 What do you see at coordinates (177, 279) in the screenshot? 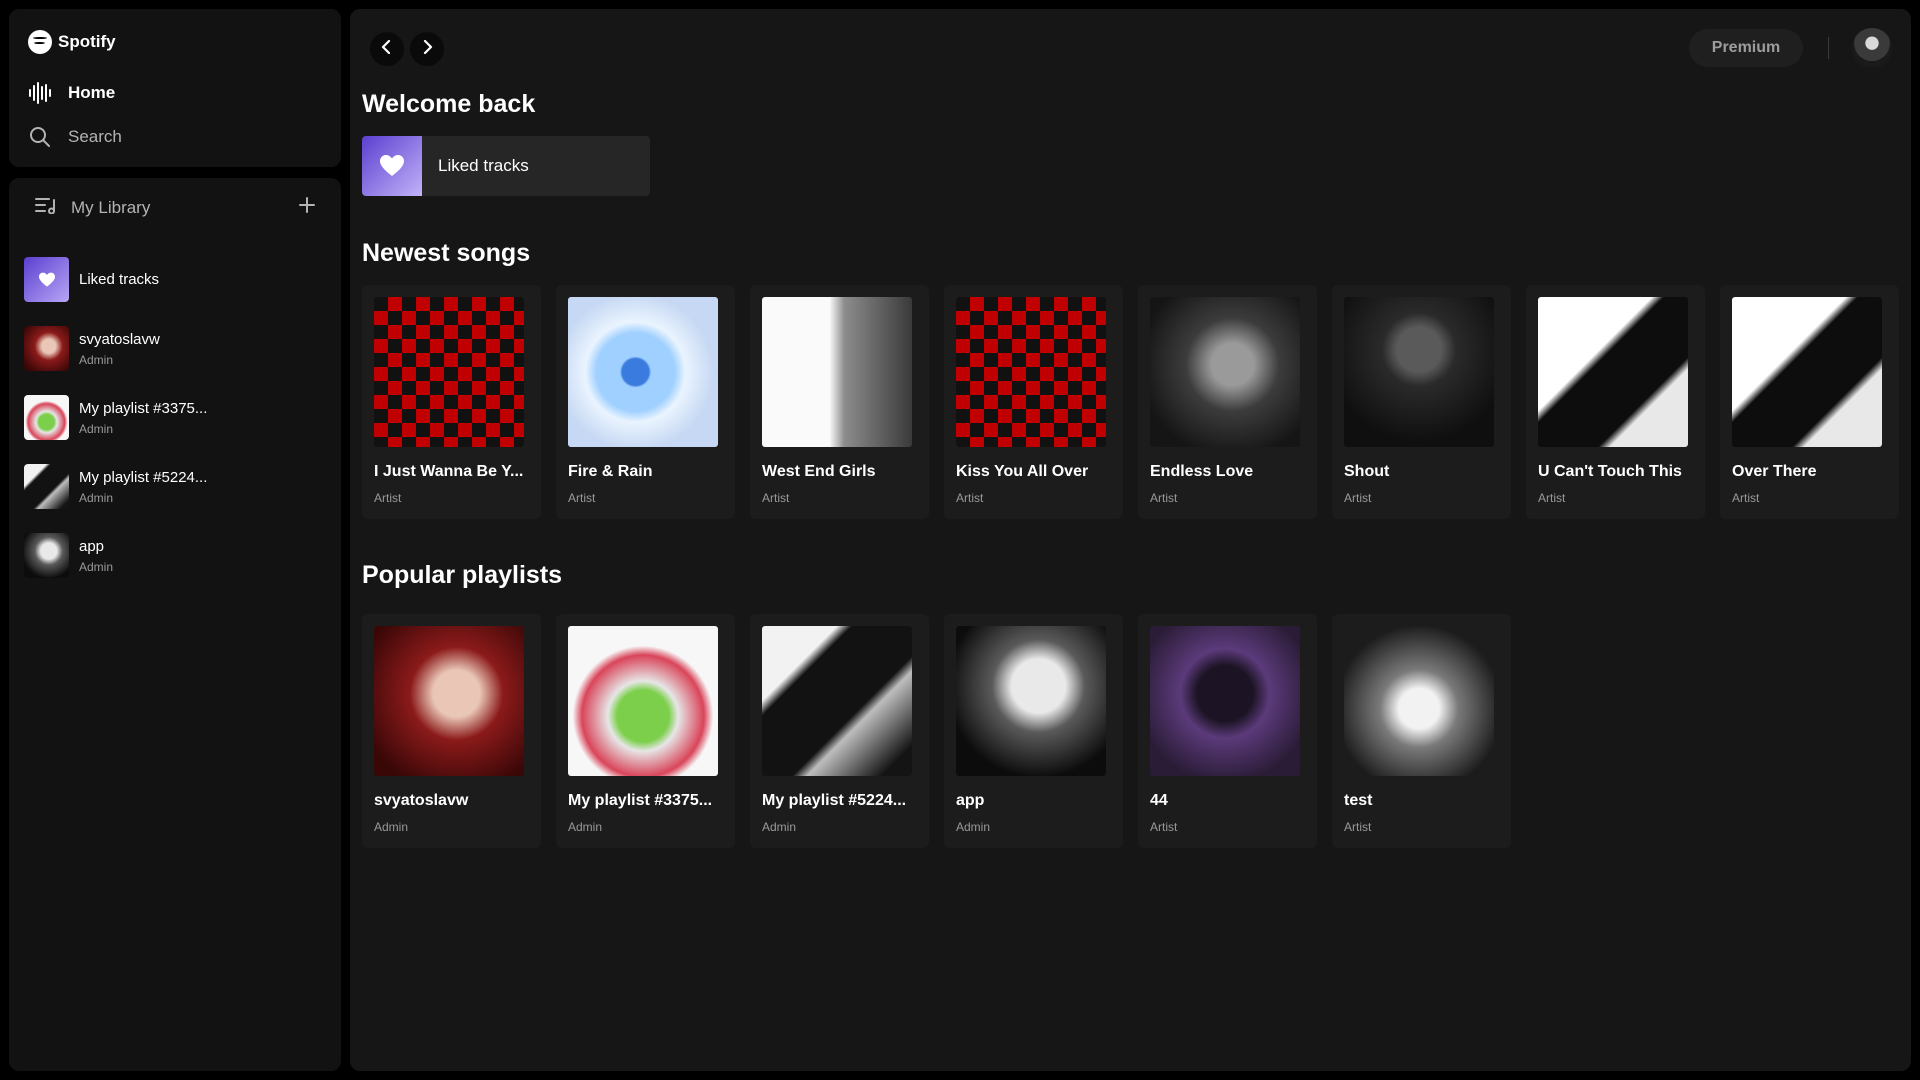
I see `library-item: Liked tracks` at bounding box center [177, 279].